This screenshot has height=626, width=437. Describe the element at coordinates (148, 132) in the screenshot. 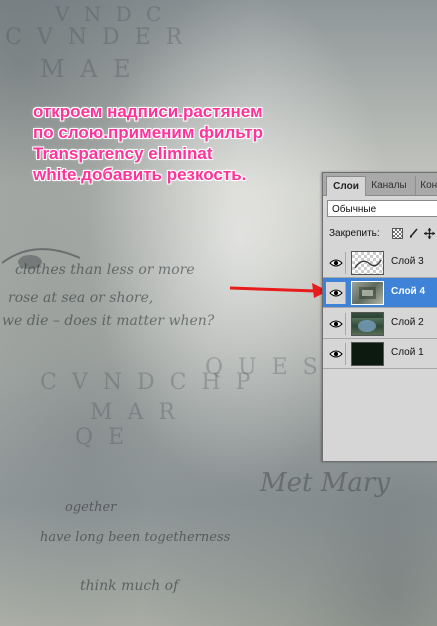

I see `instruction-line-2: по слою.применим фильтр` at that location.